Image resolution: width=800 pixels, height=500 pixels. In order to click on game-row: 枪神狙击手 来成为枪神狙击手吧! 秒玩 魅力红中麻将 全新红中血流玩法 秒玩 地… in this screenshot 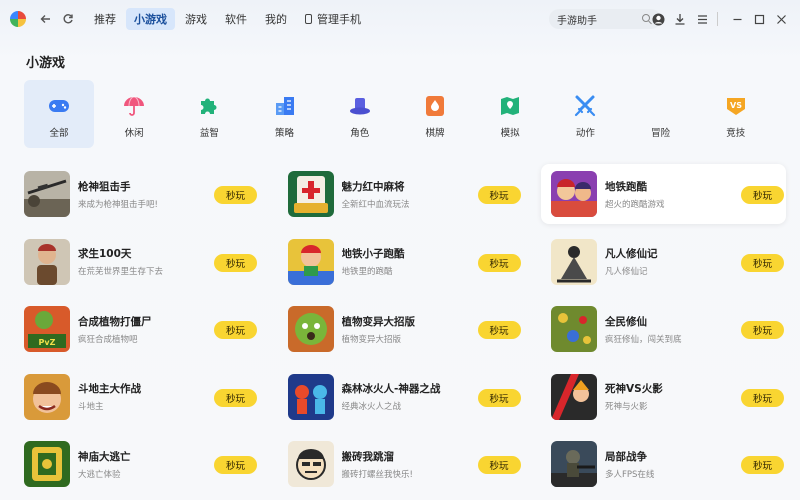, I will do `click(400, 198)`.